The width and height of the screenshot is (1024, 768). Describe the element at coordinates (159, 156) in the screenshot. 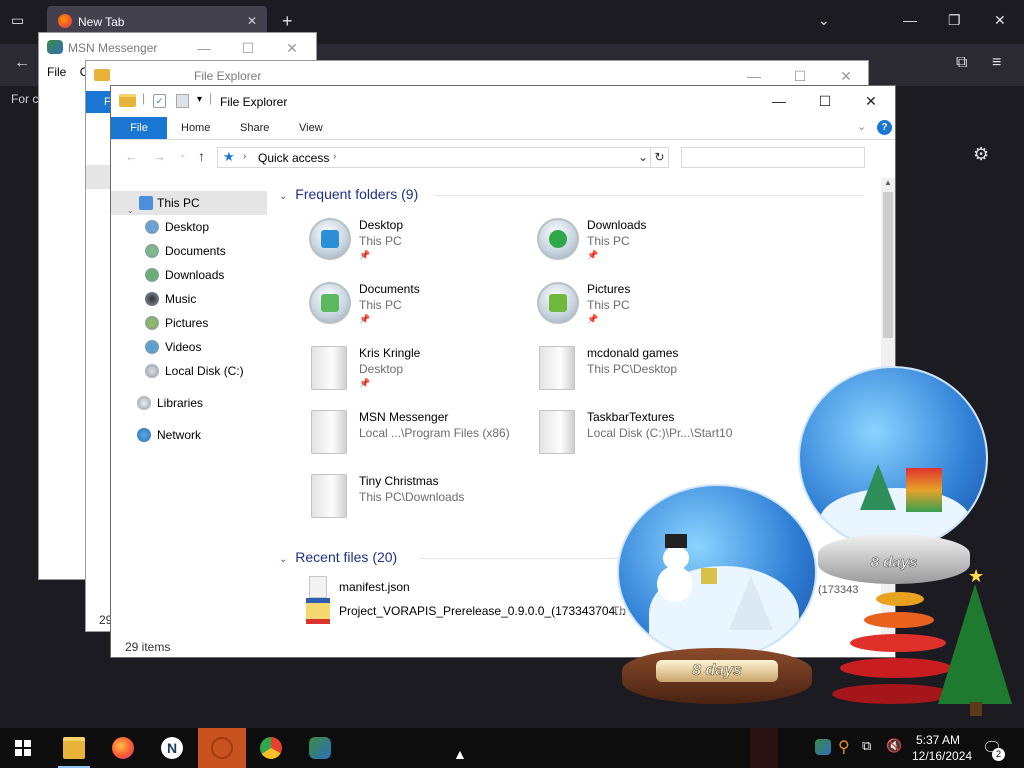

I see `forward-arrow-icon: →` at that location.